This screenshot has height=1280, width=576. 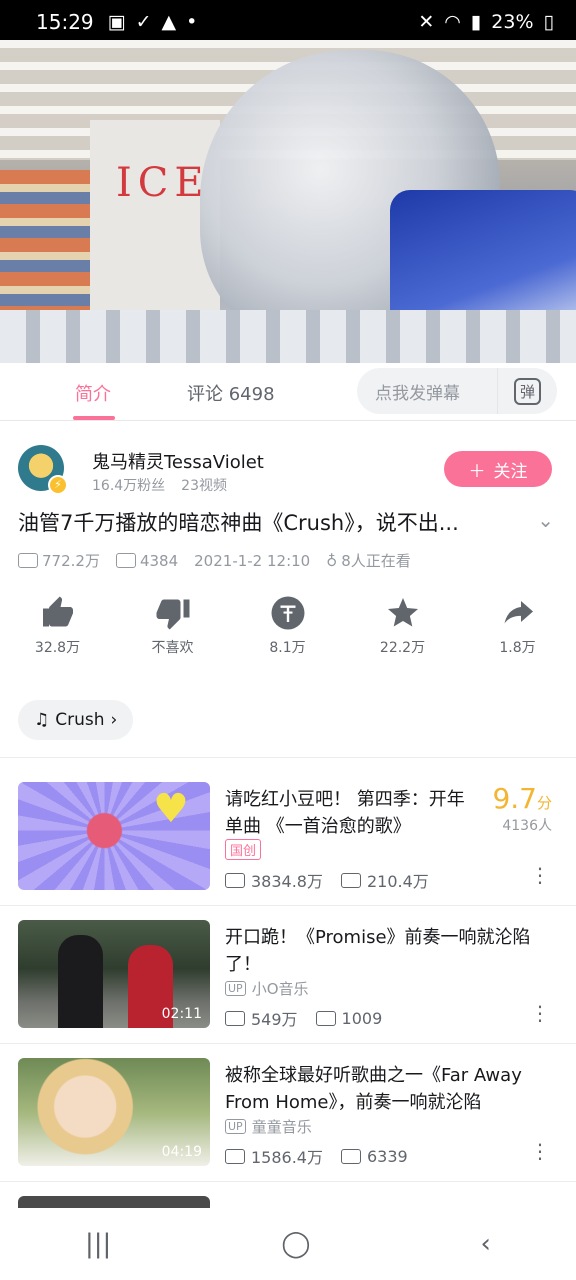 What do you see at coordinates (172, 614) in the screenshot?
I see `thumbs-down-icon` at bounding box center [172, 614].